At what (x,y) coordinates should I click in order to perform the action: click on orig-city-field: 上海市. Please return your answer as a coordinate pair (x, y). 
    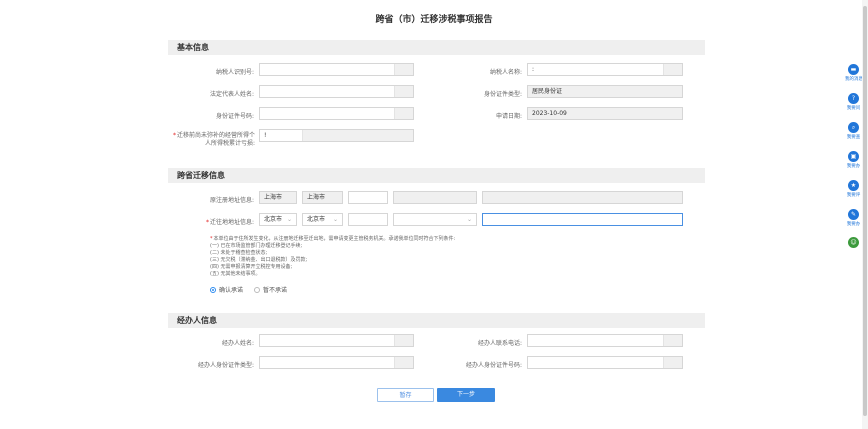
    Looking at the image, I should click on (322, 197).